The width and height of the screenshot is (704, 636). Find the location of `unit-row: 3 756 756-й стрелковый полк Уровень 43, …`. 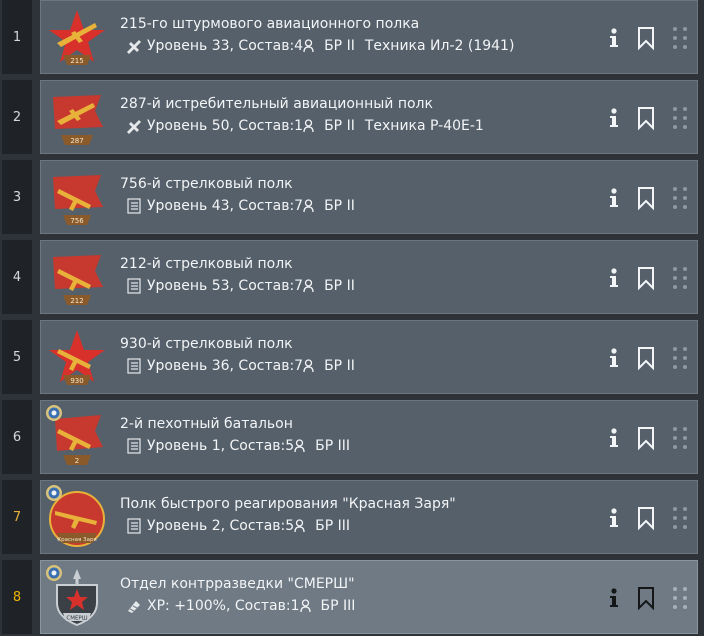

unit-row: 3 756 756-й стрелковый полк Уровень 43, … is located at coordinates (352, 197).